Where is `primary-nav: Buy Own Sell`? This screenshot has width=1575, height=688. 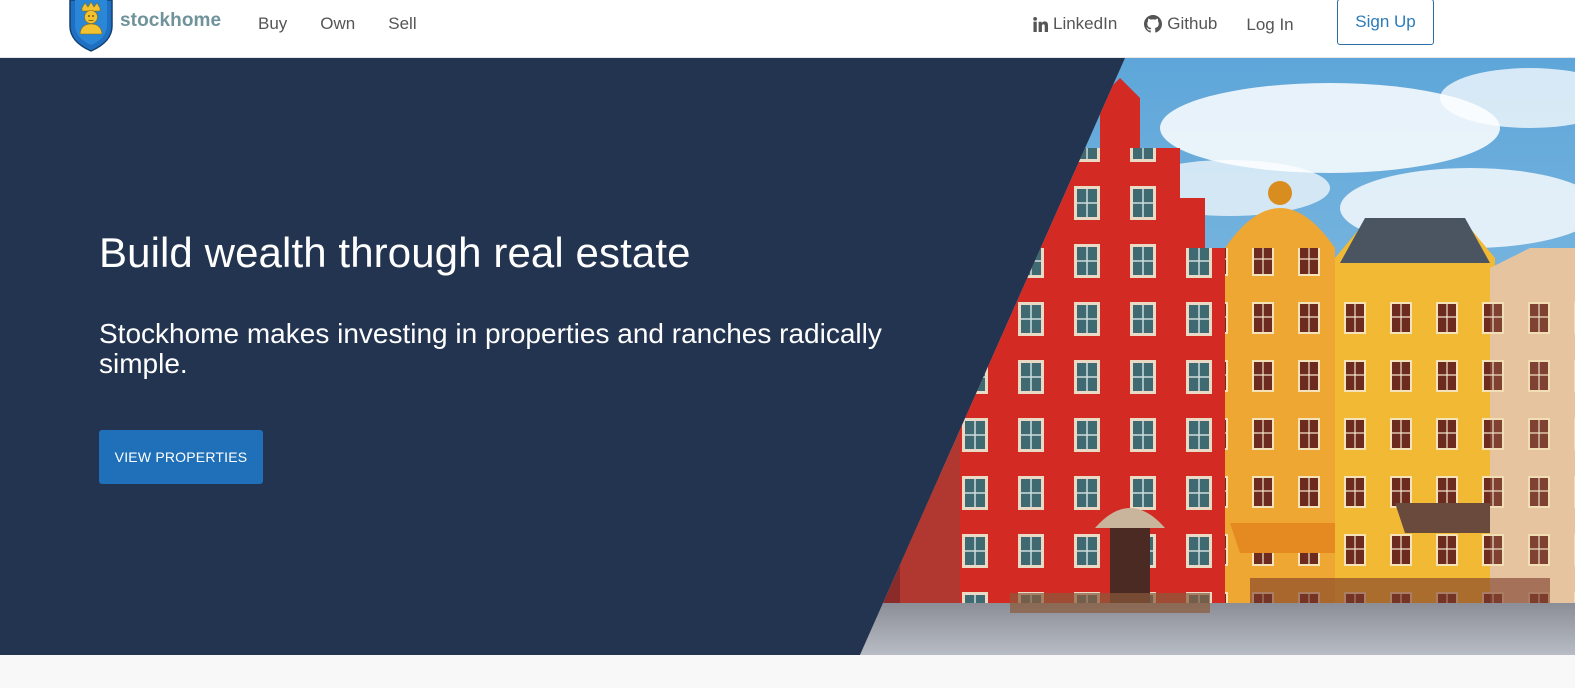
primary-nav: Buy Own Sell is located at coordinates (354, 24).